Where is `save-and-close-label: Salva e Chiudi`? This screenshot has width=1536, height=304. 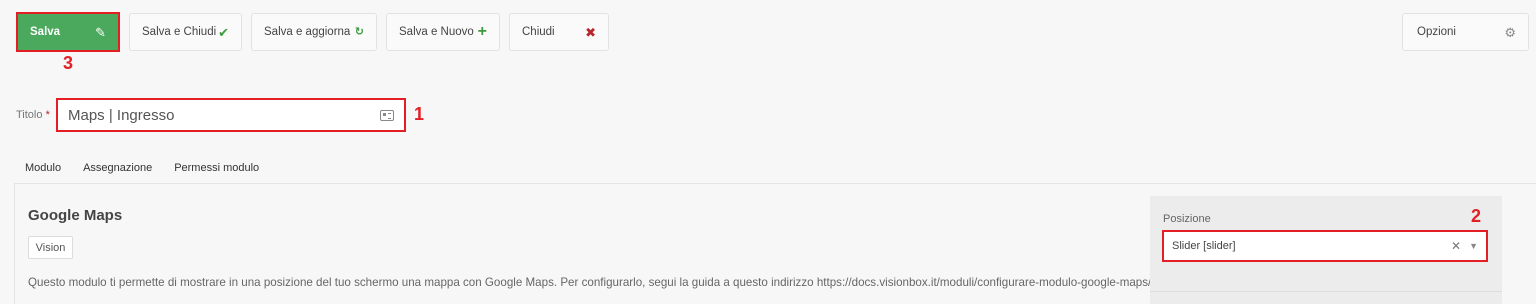
save-and-close-label: Salva e Chiudi is located at coordinates (179, 32).